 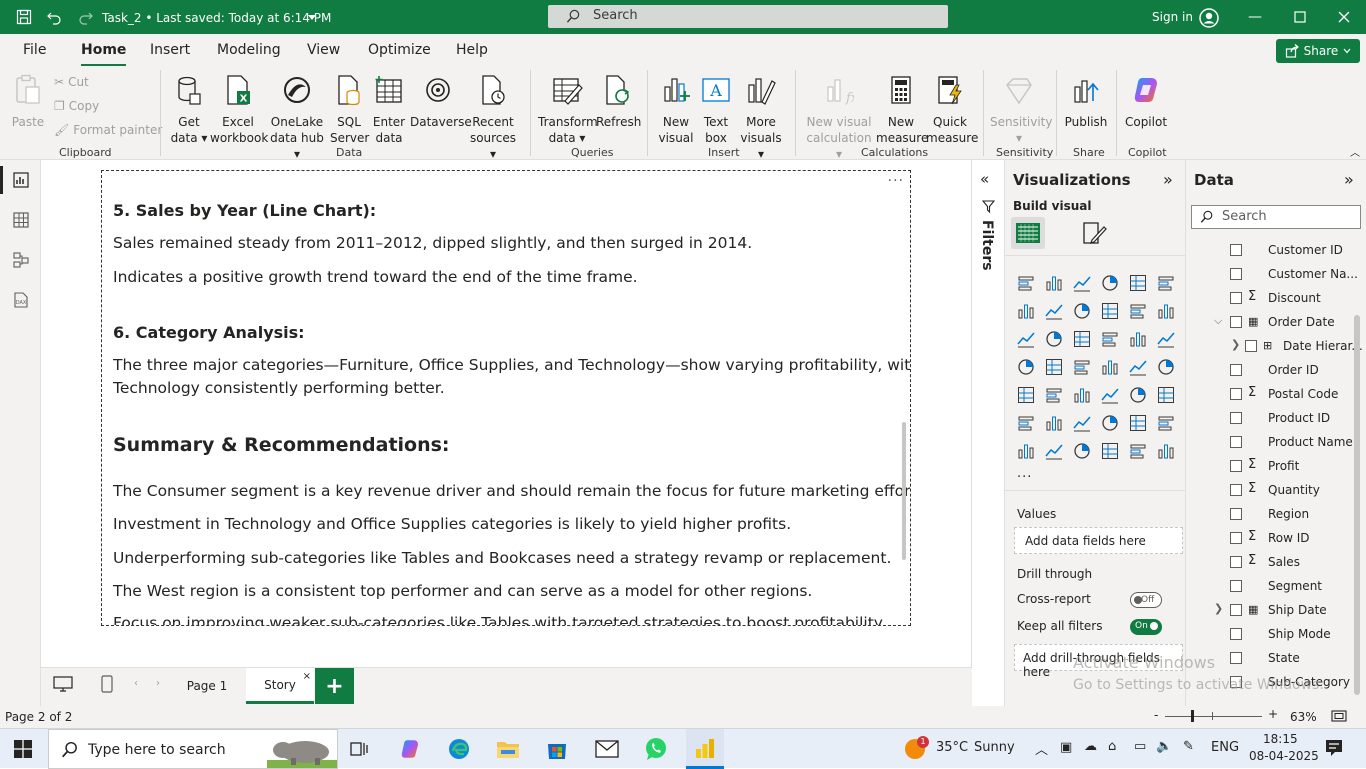 I want to click on quick-measure-button: Quick measure, so click(x=952, y=109).